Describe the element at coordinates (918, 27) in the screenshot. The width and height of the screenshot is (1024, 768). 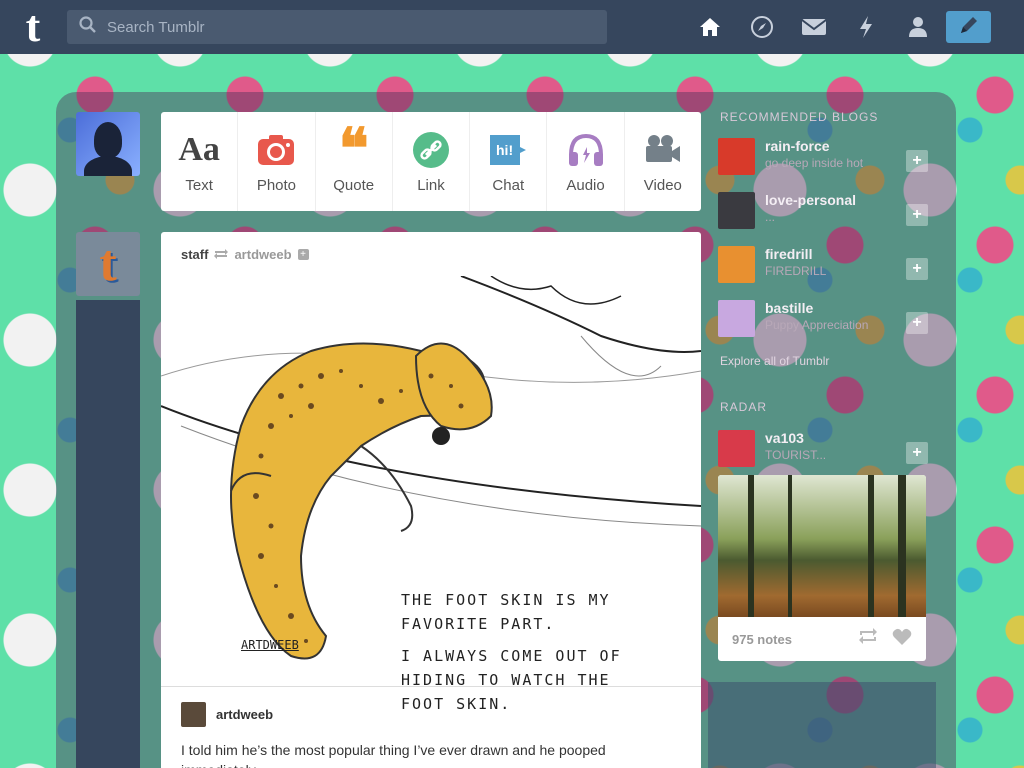
I see `account-icon` at that location.